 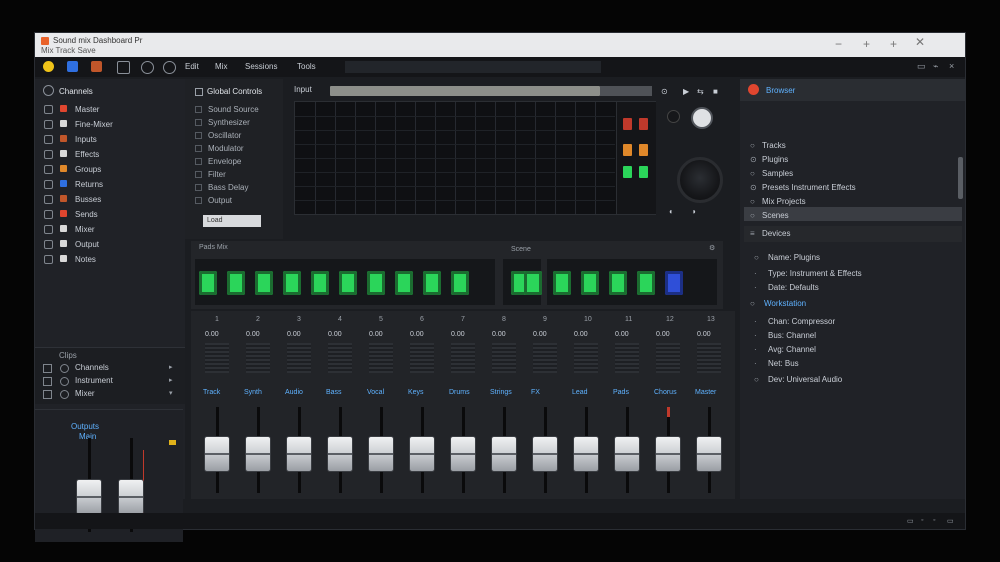 I want to click on sidebar-item: Mixer, so click(x=109, y=230).